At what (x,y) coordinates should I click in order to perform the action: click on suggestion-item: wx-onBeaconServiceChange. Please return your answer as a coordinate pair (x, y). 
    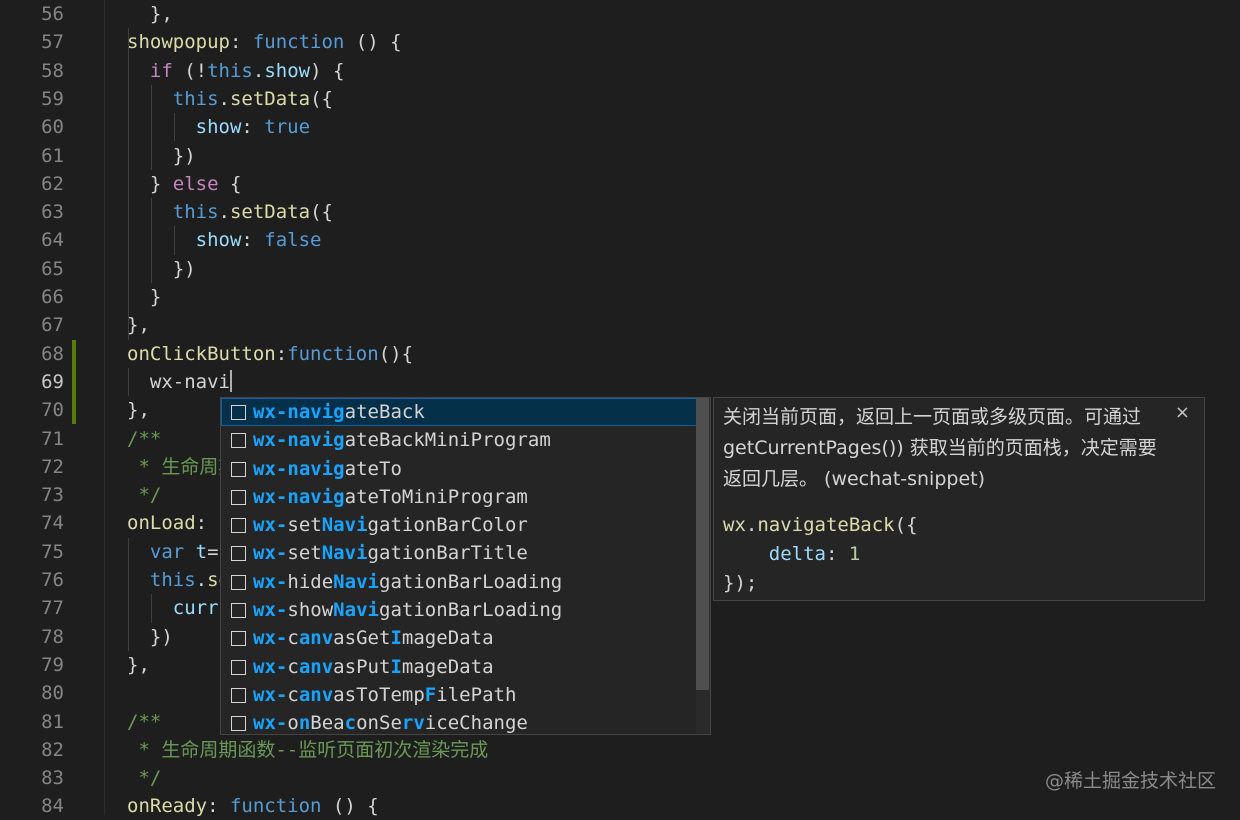
    Looking at the image, I should click on (465, 722).